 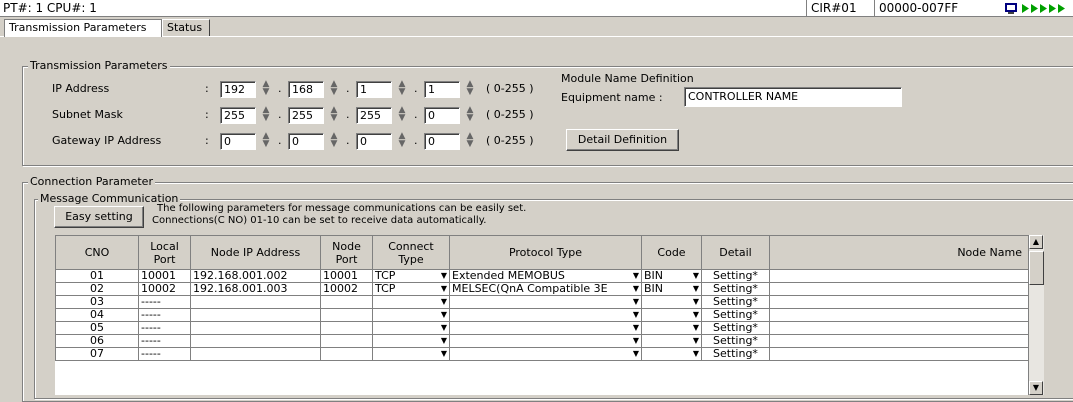 I want to click on scrollbar-thumb, so click(x=1036, y=268).